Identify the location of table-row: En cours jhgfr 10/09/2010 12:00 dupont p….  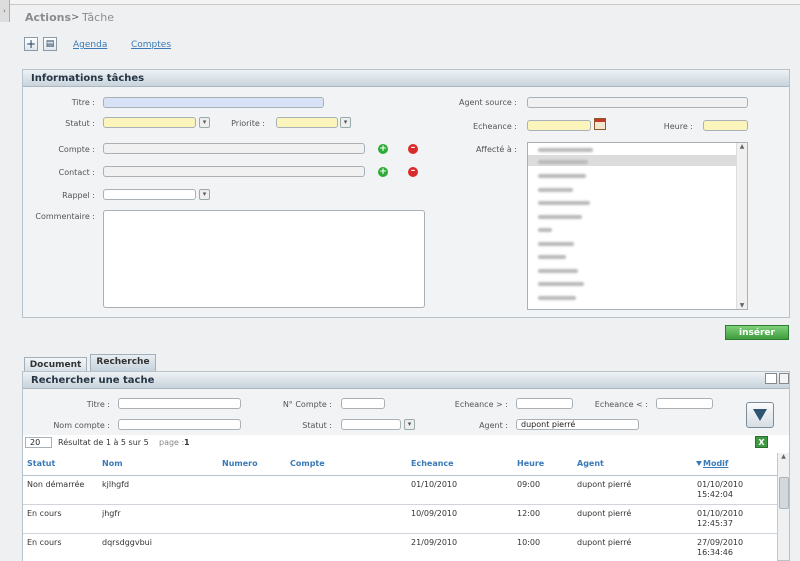
(400, 519).